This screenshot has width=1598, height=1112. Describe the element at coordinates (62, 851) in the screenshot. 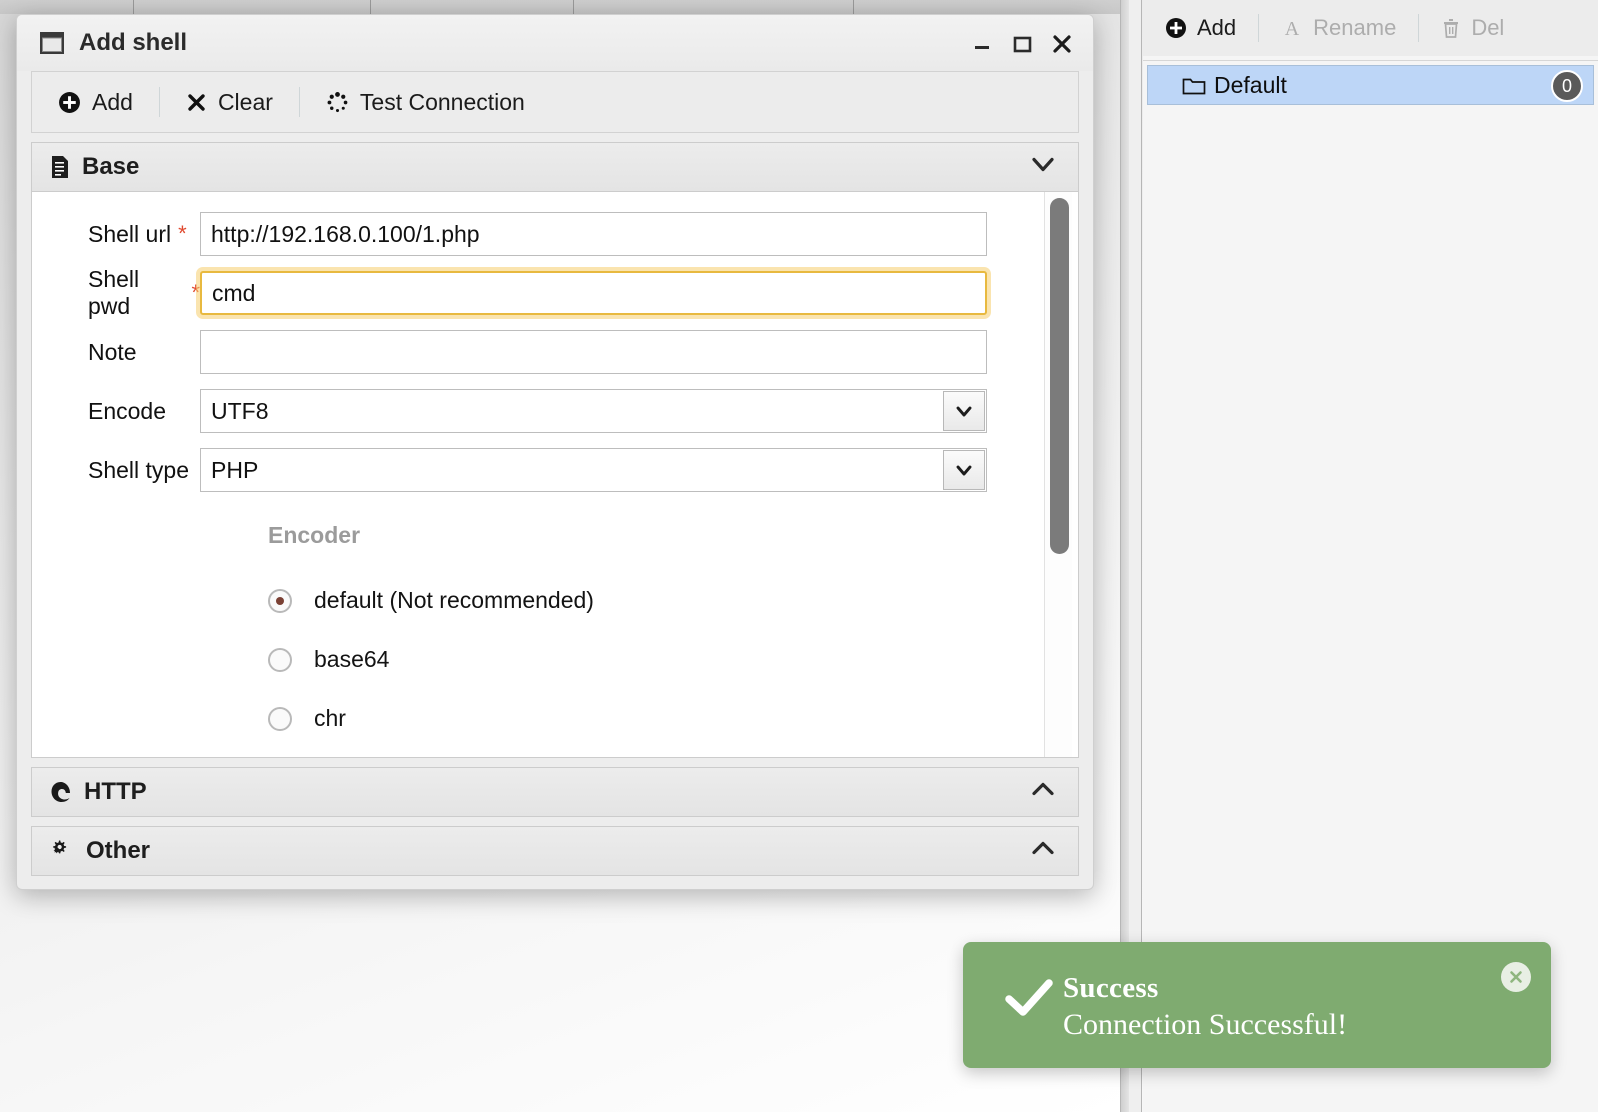

I see `gears-icon` at that location.